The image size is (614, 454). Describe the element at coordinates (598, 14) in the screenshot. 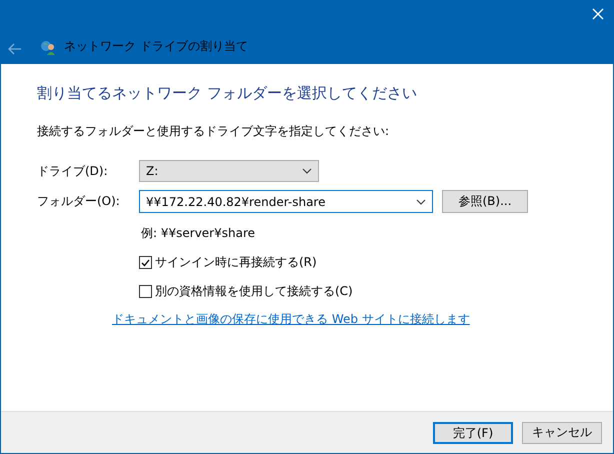

I see `close-icon` at that location.